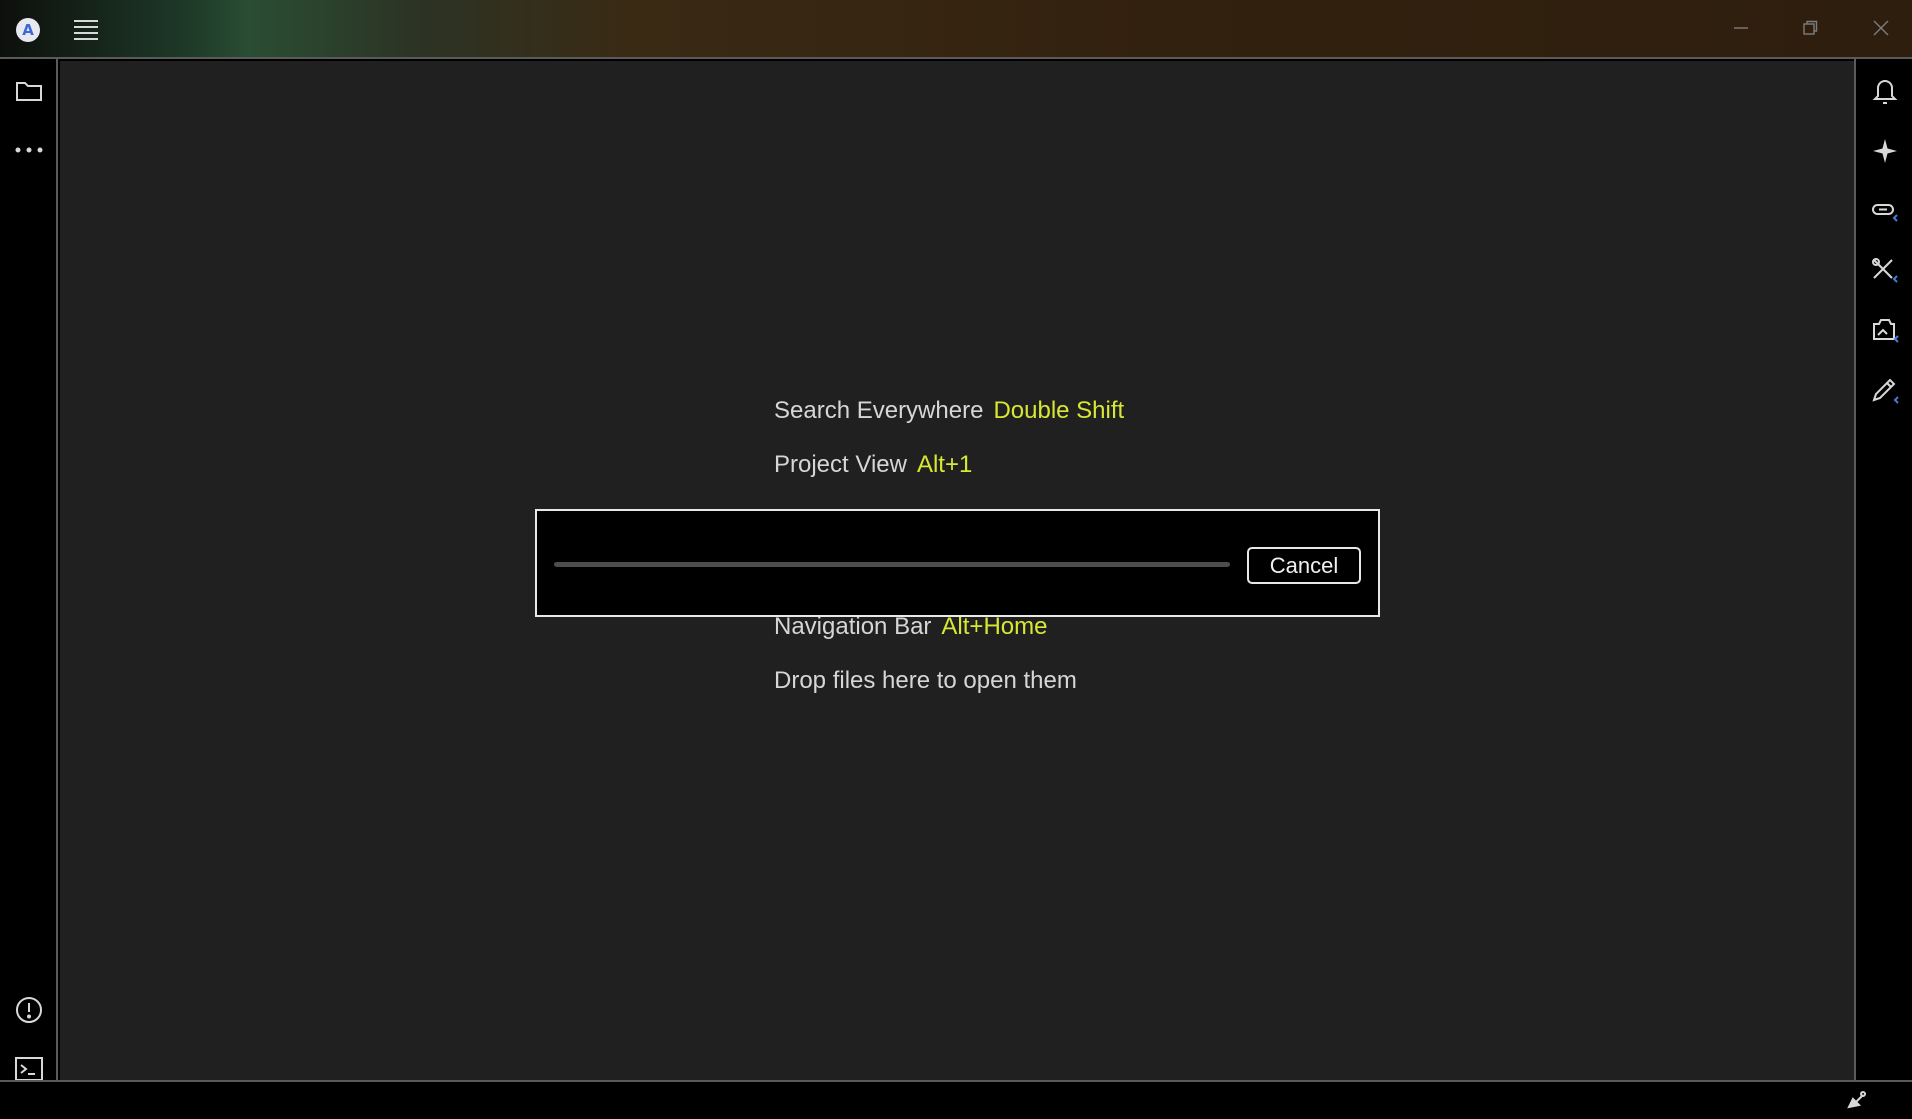  I want to click on bell-icon, so click(1885, 91).